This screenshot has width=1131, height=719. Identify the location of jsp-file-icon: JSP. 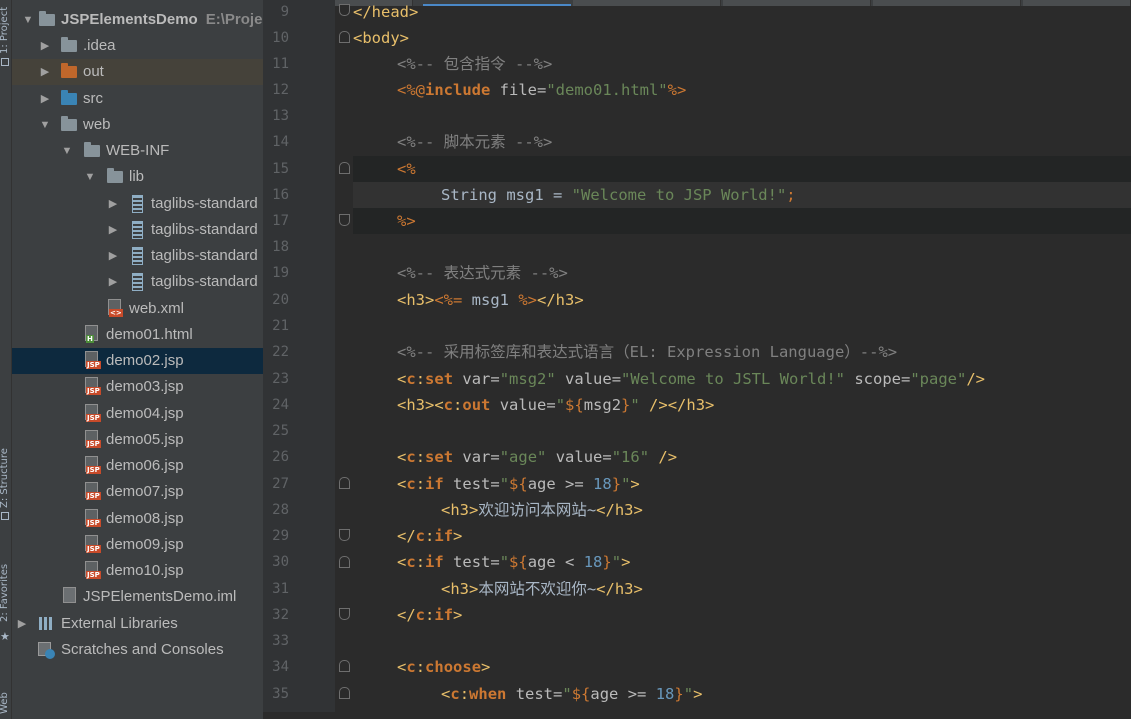
(92, 439).